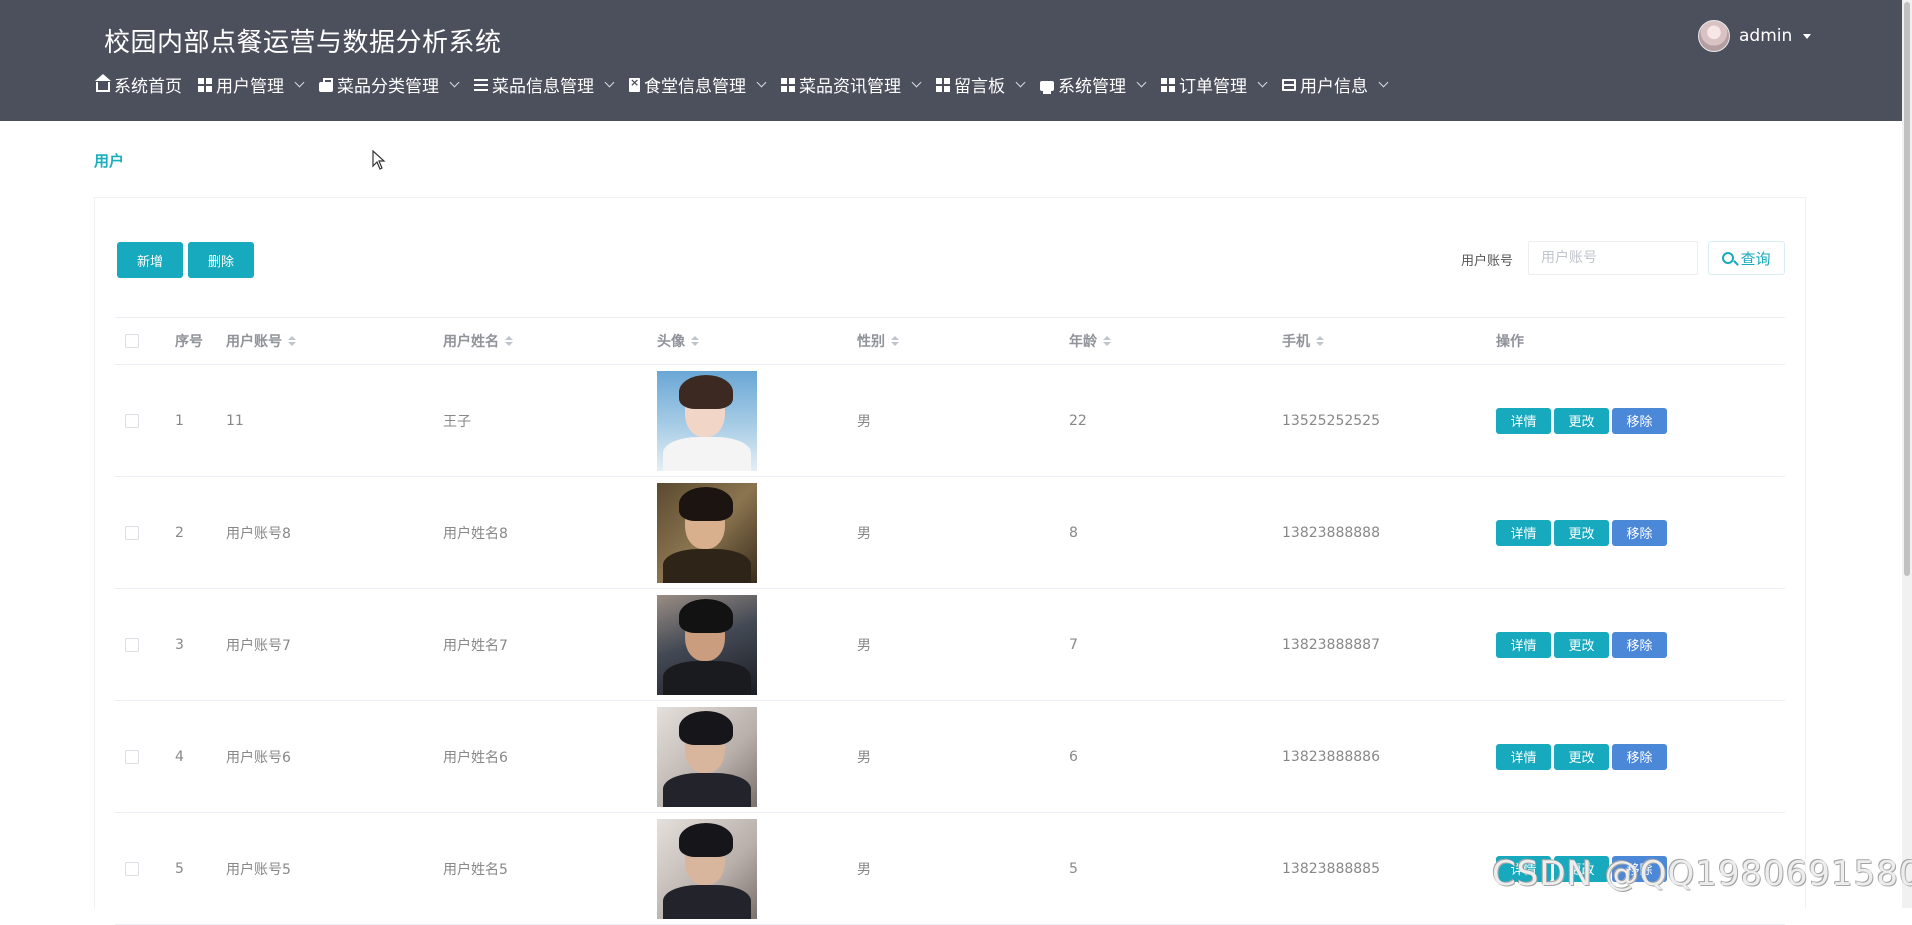 This screenshot has height=925, width=1912. What do you see at coordinates (389, 84) in the screenshot?
I see `nav-item-dish-category: 菜品分类管理` at bounding box center [389, 84].